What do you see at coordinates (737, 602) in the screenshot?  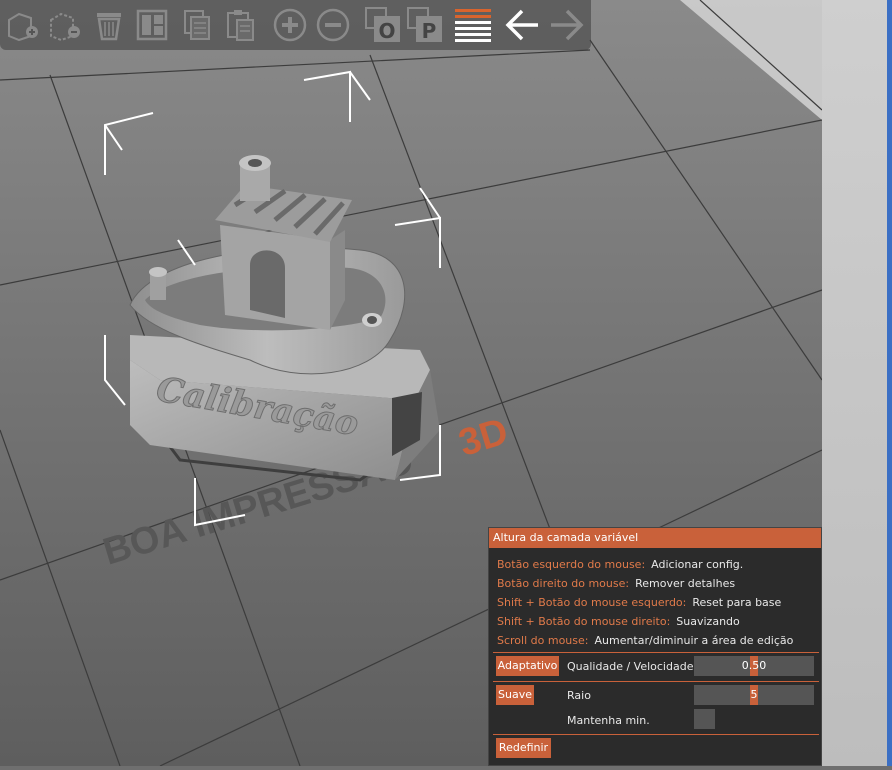 I see `hint-value: Reset para base` at bounding box center [737, 602].